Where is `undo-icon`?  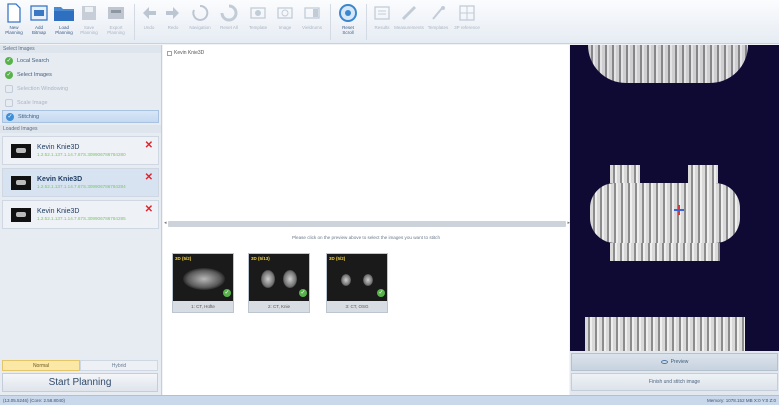 undo-icon is located at coordinates (149, 13).